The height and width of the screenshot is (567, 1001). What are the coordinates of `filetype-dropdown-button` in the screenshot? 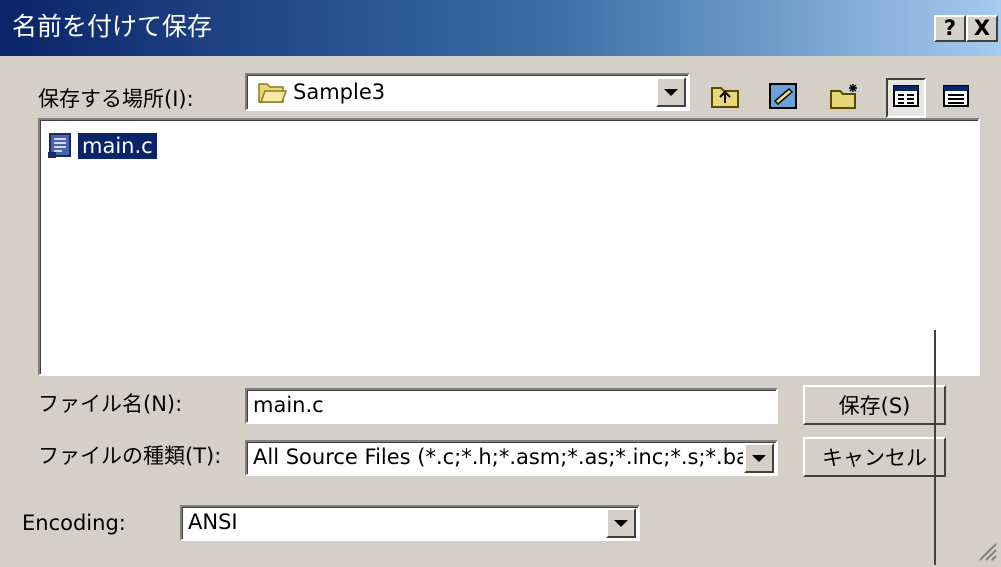 It's located at (759, 458).